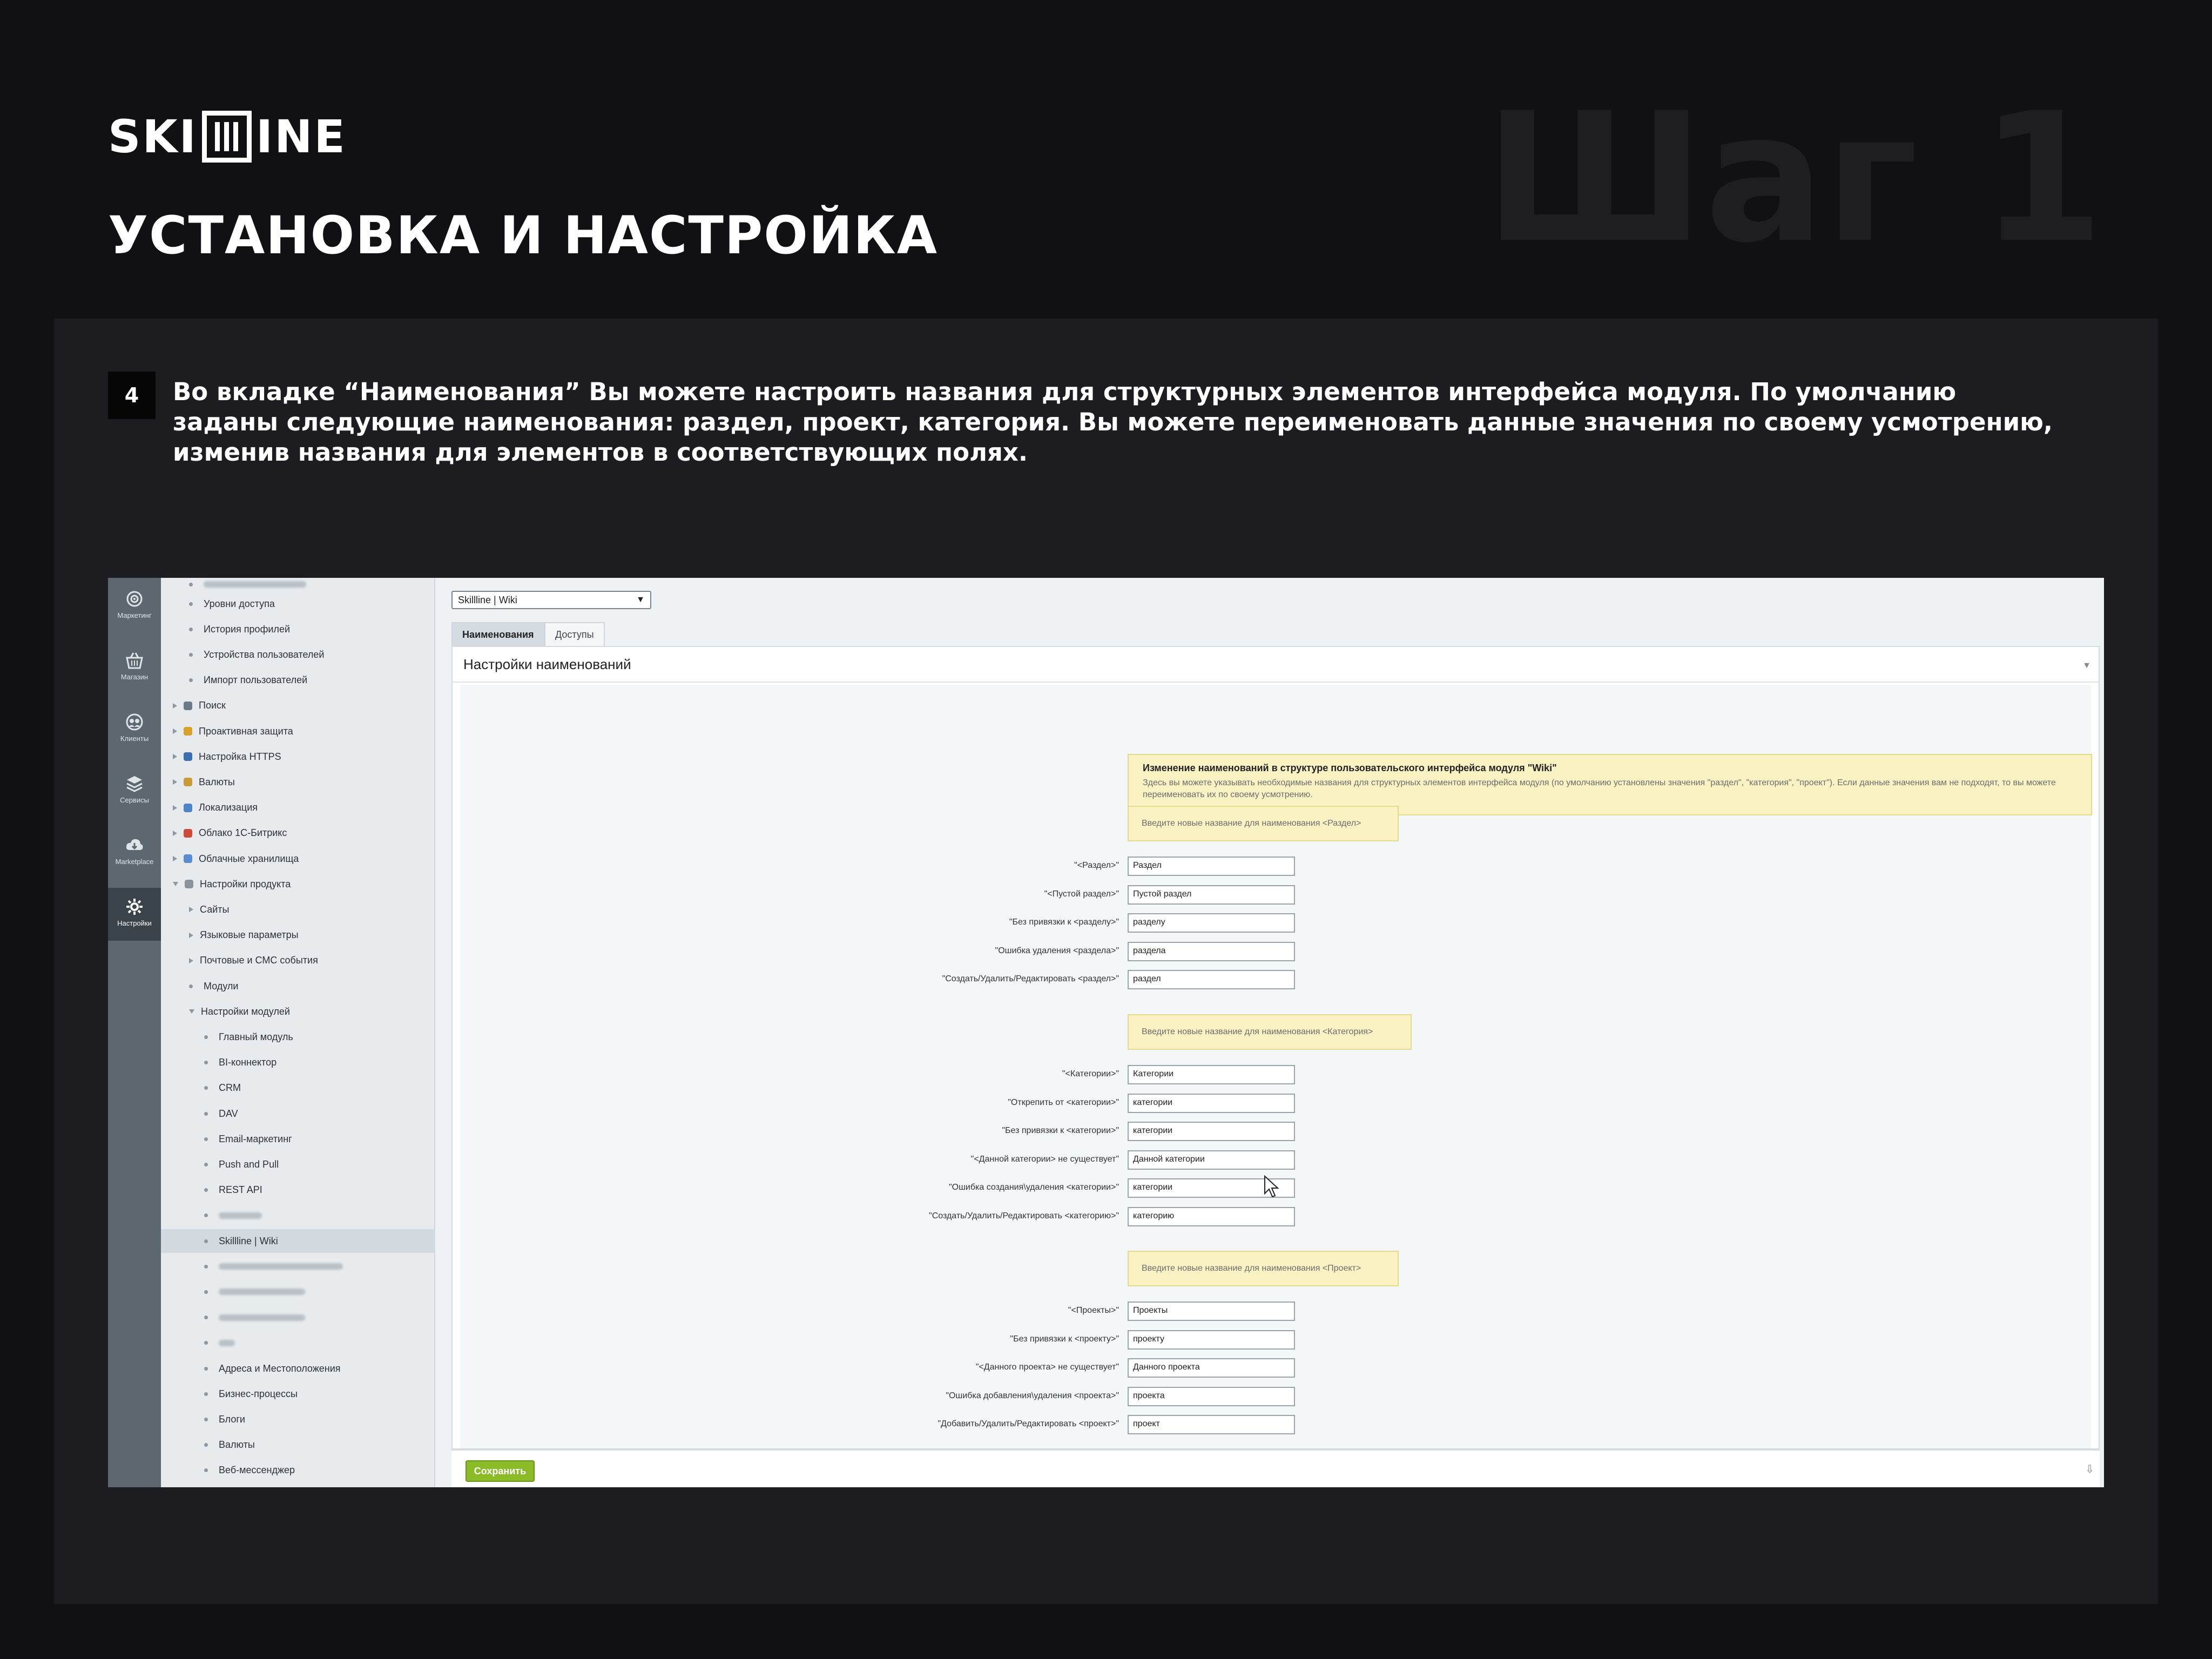 This screenshot has height=1659, width=2212. Describe the element at coordinates (1275, 1468) in the screenshot. I see `footer-bar: Сохранить ⇩` at that location.